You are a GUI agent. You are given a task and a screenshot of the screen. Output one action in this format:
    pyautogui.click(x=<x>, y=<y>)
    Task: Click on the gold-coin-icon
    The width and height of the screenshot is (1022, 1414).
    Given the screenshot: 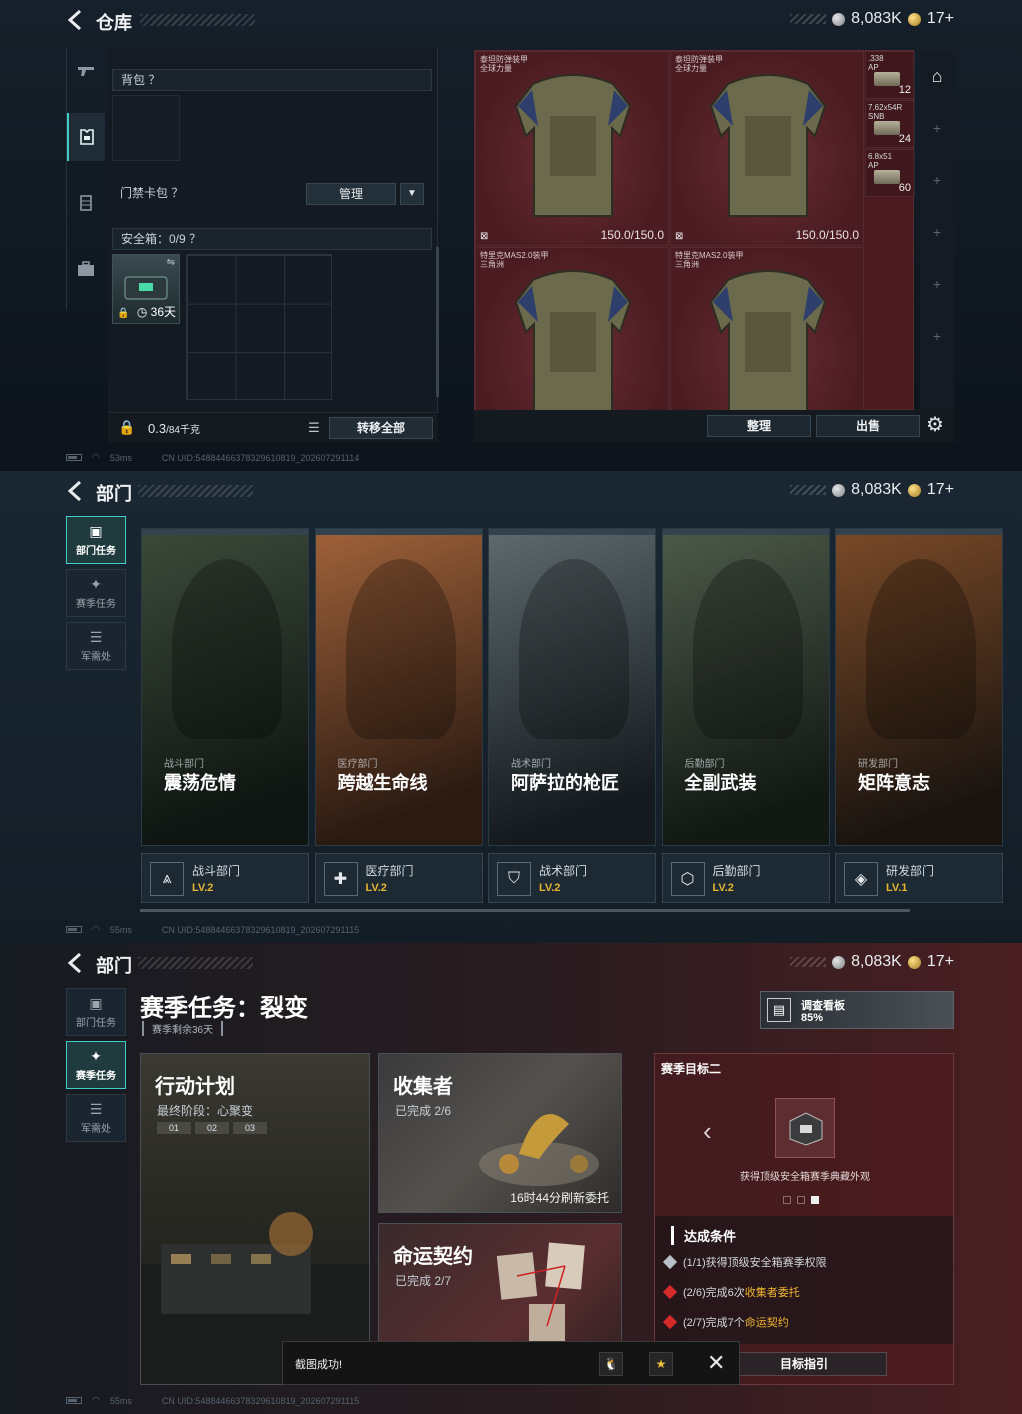 What is the action you would take?
    pyautogui.click(x=914, y=962)
    